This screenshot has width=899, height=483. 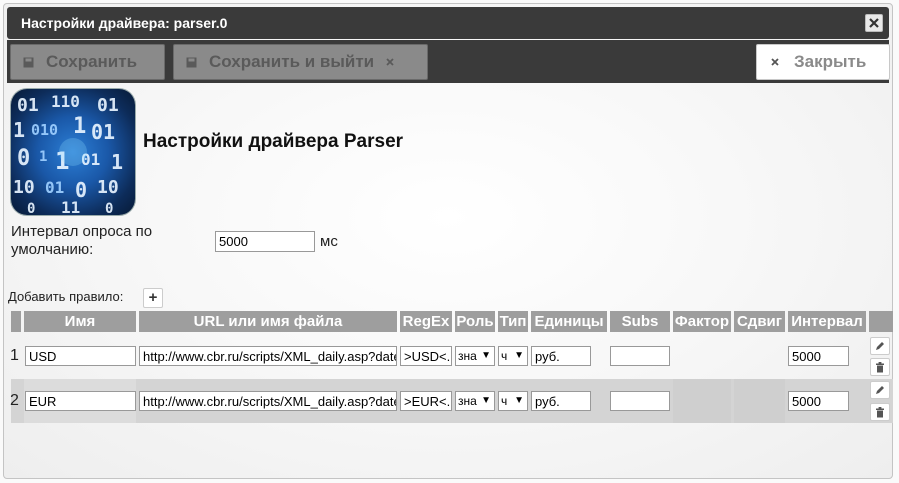 I want to click on header-type: Тип, so click(x=513, y=321).